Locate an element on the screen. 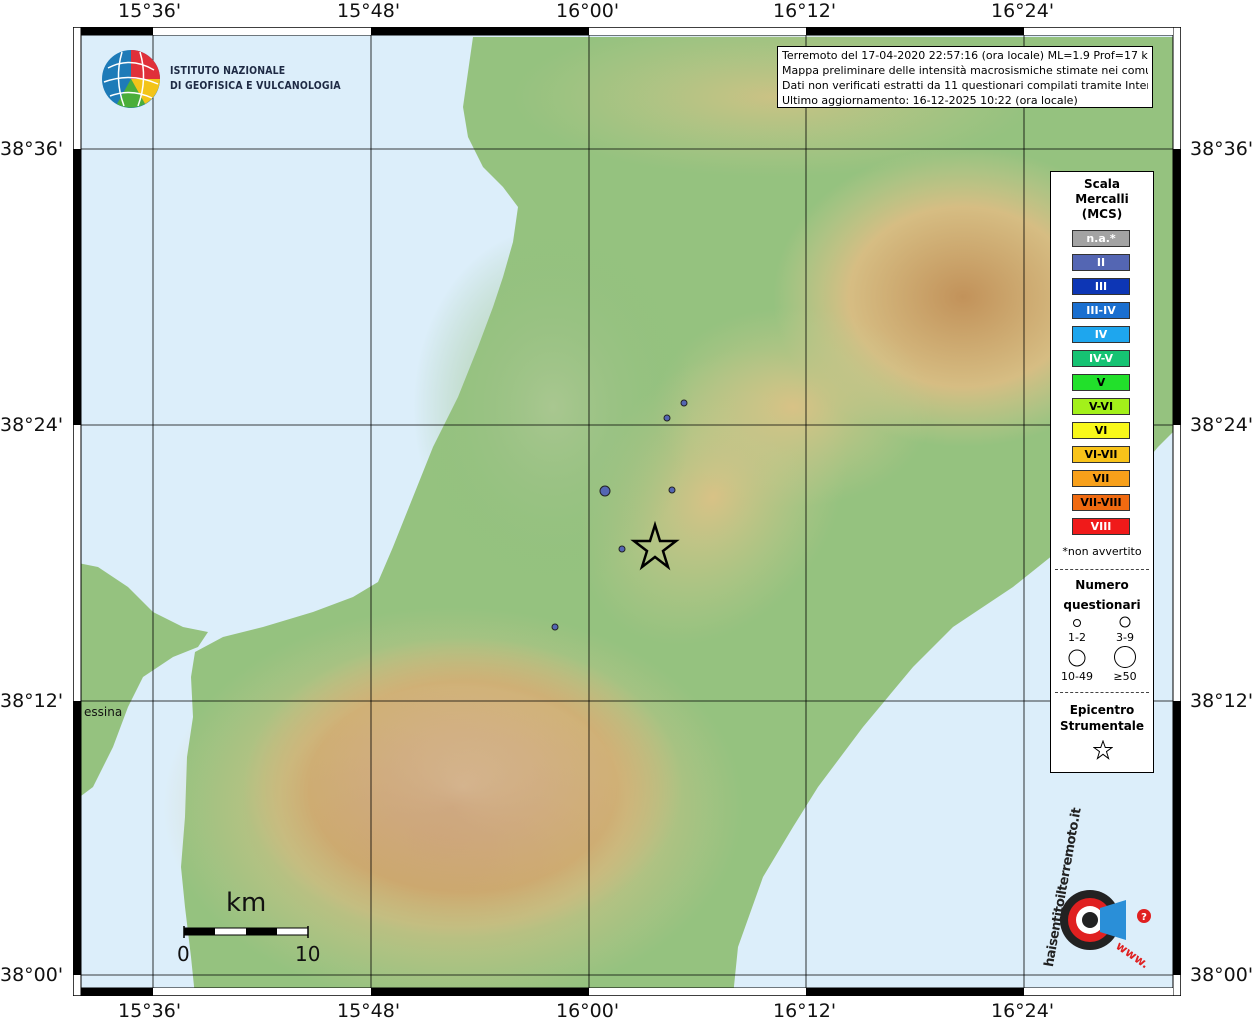 This screenshot has height=1024, width=1254. count-circle-small-icon is located at coordinates (1077, 623).